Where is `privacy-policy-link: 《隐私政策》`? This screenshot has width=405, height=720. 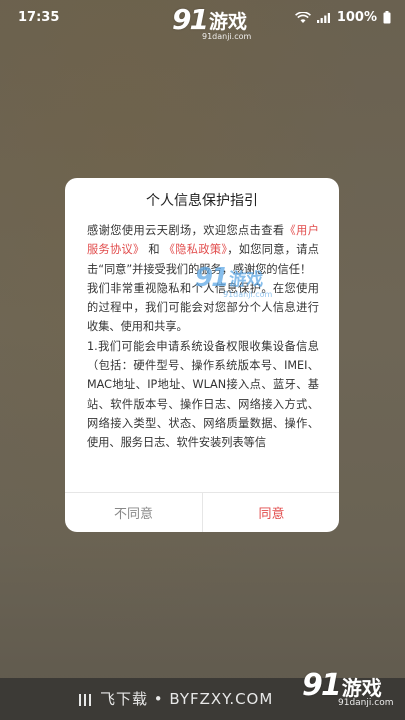
privacy-policy-link: 《隐私政策》 is located at coordinates (195, 249).